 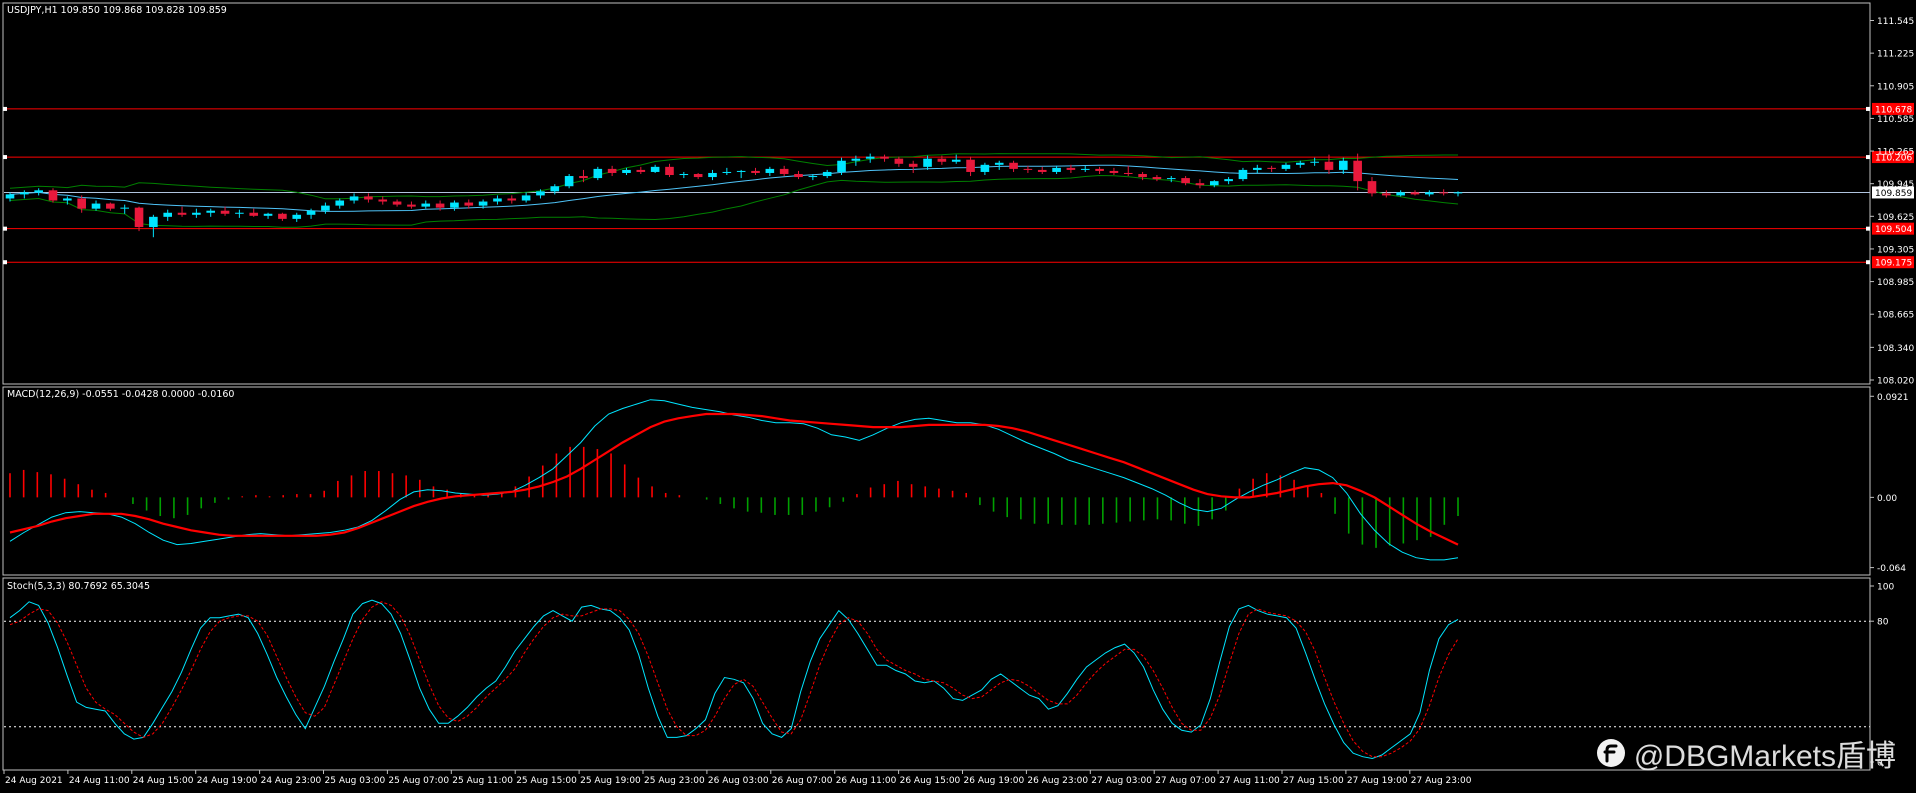 I want to click on price-tick-label: 108.020, so click(x=1895, y=382).